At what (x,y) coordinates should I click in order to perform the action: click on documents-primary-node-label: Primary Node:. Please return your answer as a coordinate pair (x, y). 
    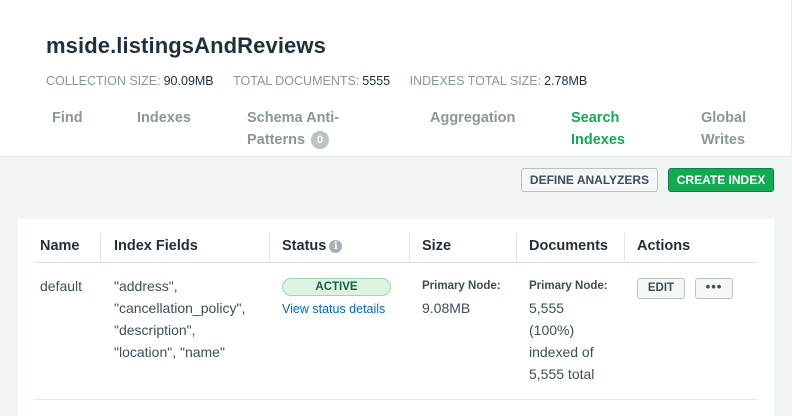
    Looking at the image, I should click on (568, 286).